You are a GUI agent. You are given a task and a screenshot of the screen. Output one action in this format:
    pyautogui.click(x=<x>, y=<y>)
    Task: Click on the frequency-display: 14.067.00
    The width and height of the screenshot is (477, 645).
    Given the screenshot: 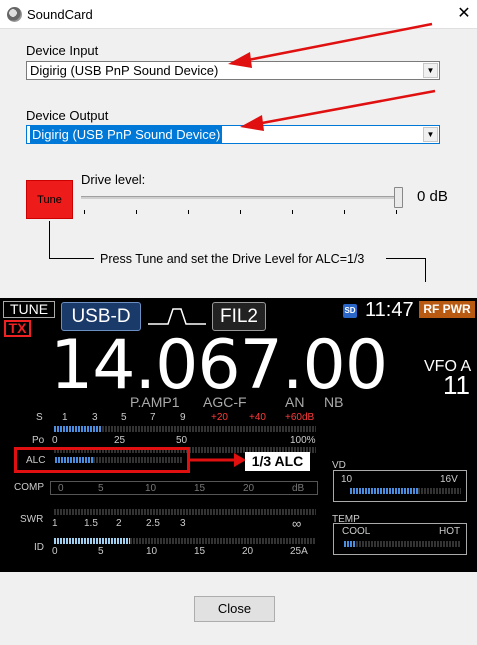 What is the action you would take?
    pyautogui.click(x=219, y=365)
    